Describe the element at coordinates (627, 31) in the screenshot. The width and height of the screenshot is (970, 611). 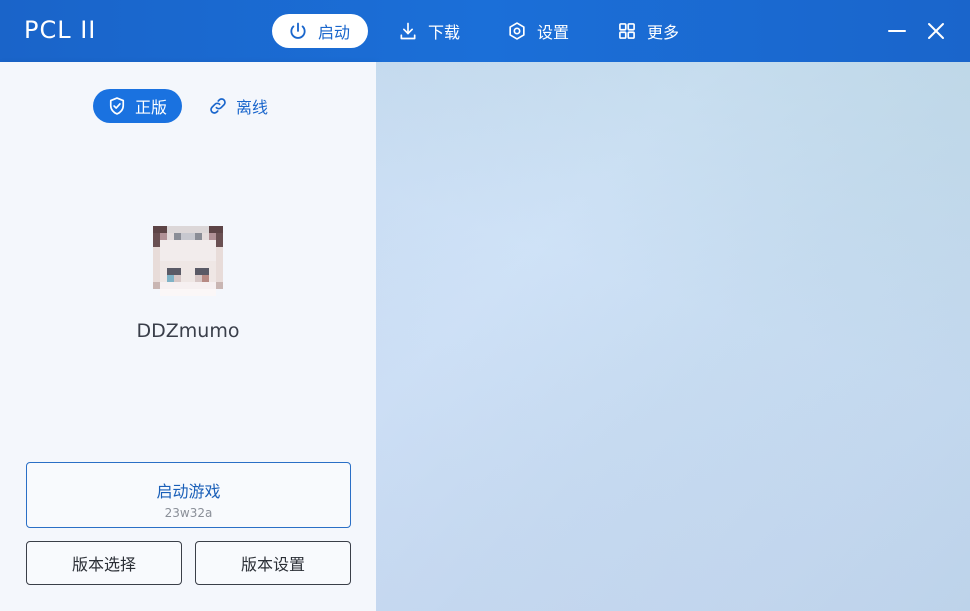
I see `grid-icon` at that location.